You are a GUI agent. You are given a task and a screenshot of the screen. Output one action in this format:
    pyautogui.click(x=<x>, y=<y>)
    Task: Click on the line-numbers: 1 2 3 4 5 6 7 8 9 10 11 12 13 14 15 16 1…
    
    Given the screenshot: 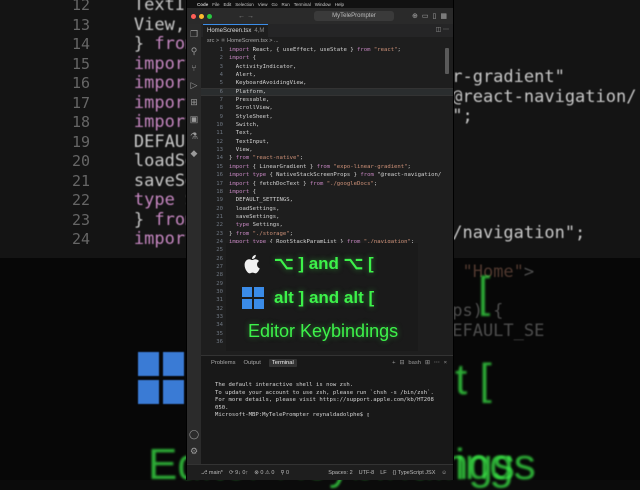 What is the action you would take?
    pyautogui.click(x=219, y=196)
    